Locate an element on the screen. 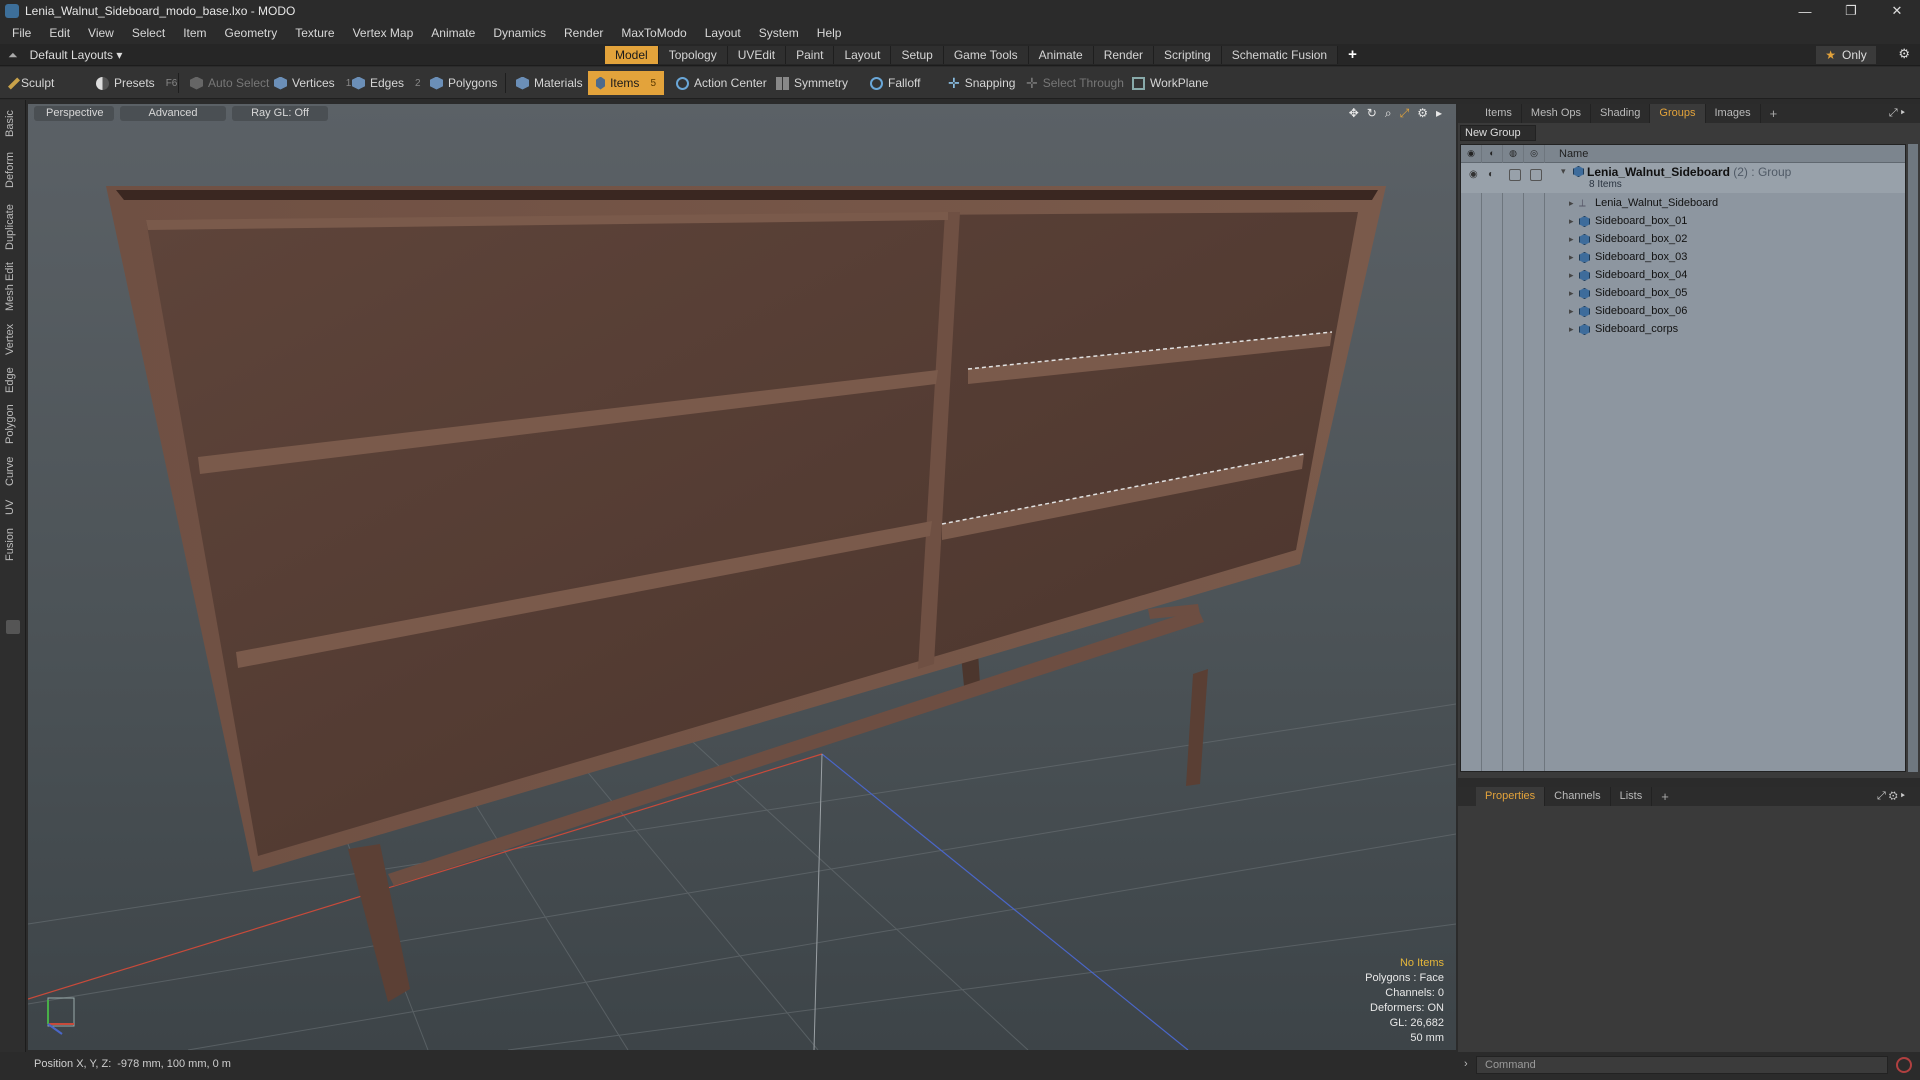 Image resolution: width=1920 pixels, height=1080 pixels. tab-render: Render is located at coordinates (1124, 55).